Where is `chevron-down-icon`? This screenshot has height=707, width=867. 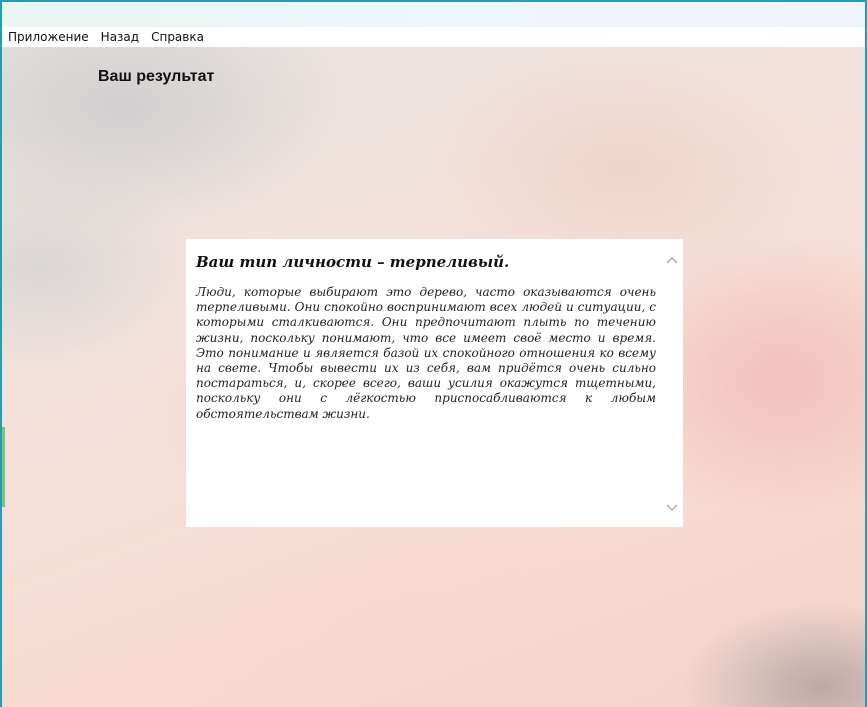 chevron-down-icon is located at coordinates (672, 508).